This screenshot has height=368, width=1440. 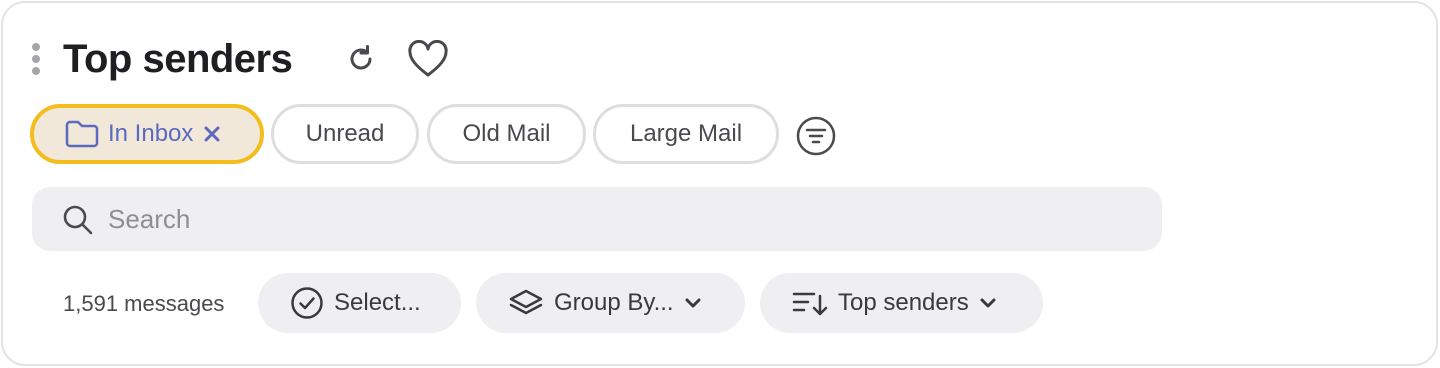 What do you see at coordinates (82, 134) in the screenshot?
I see `folder-icon` at bounding box center [82, 134].